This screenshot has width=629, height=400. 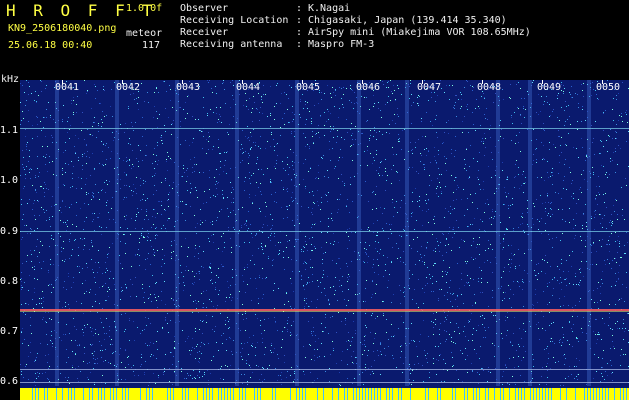 I want to click on x-tick-label: 0046, so click(x=368, y=87).